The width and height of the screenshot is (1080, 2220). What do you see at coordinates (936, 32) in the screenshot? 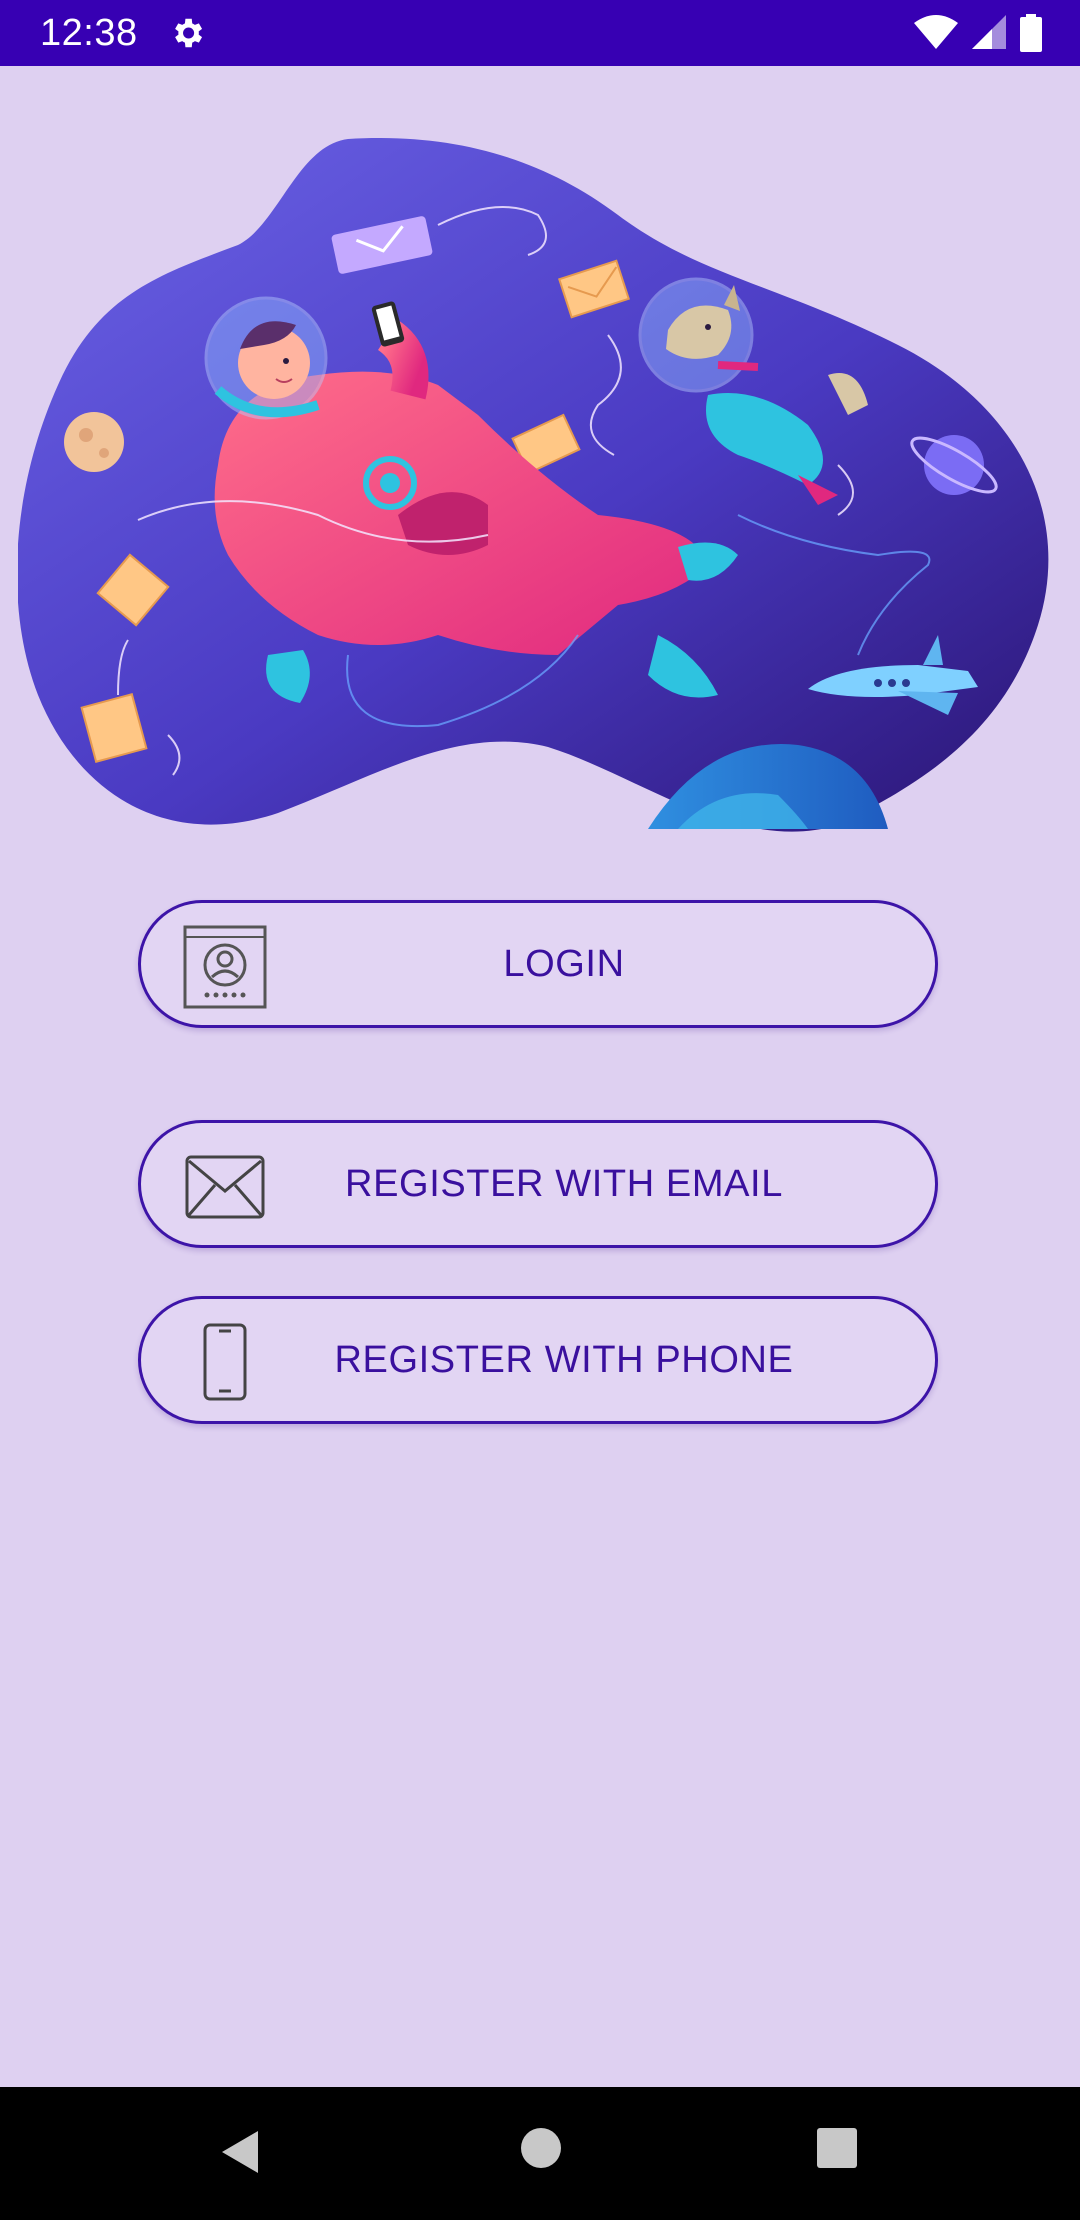
I see `wifi-icon` at bounding box center [936, 32].